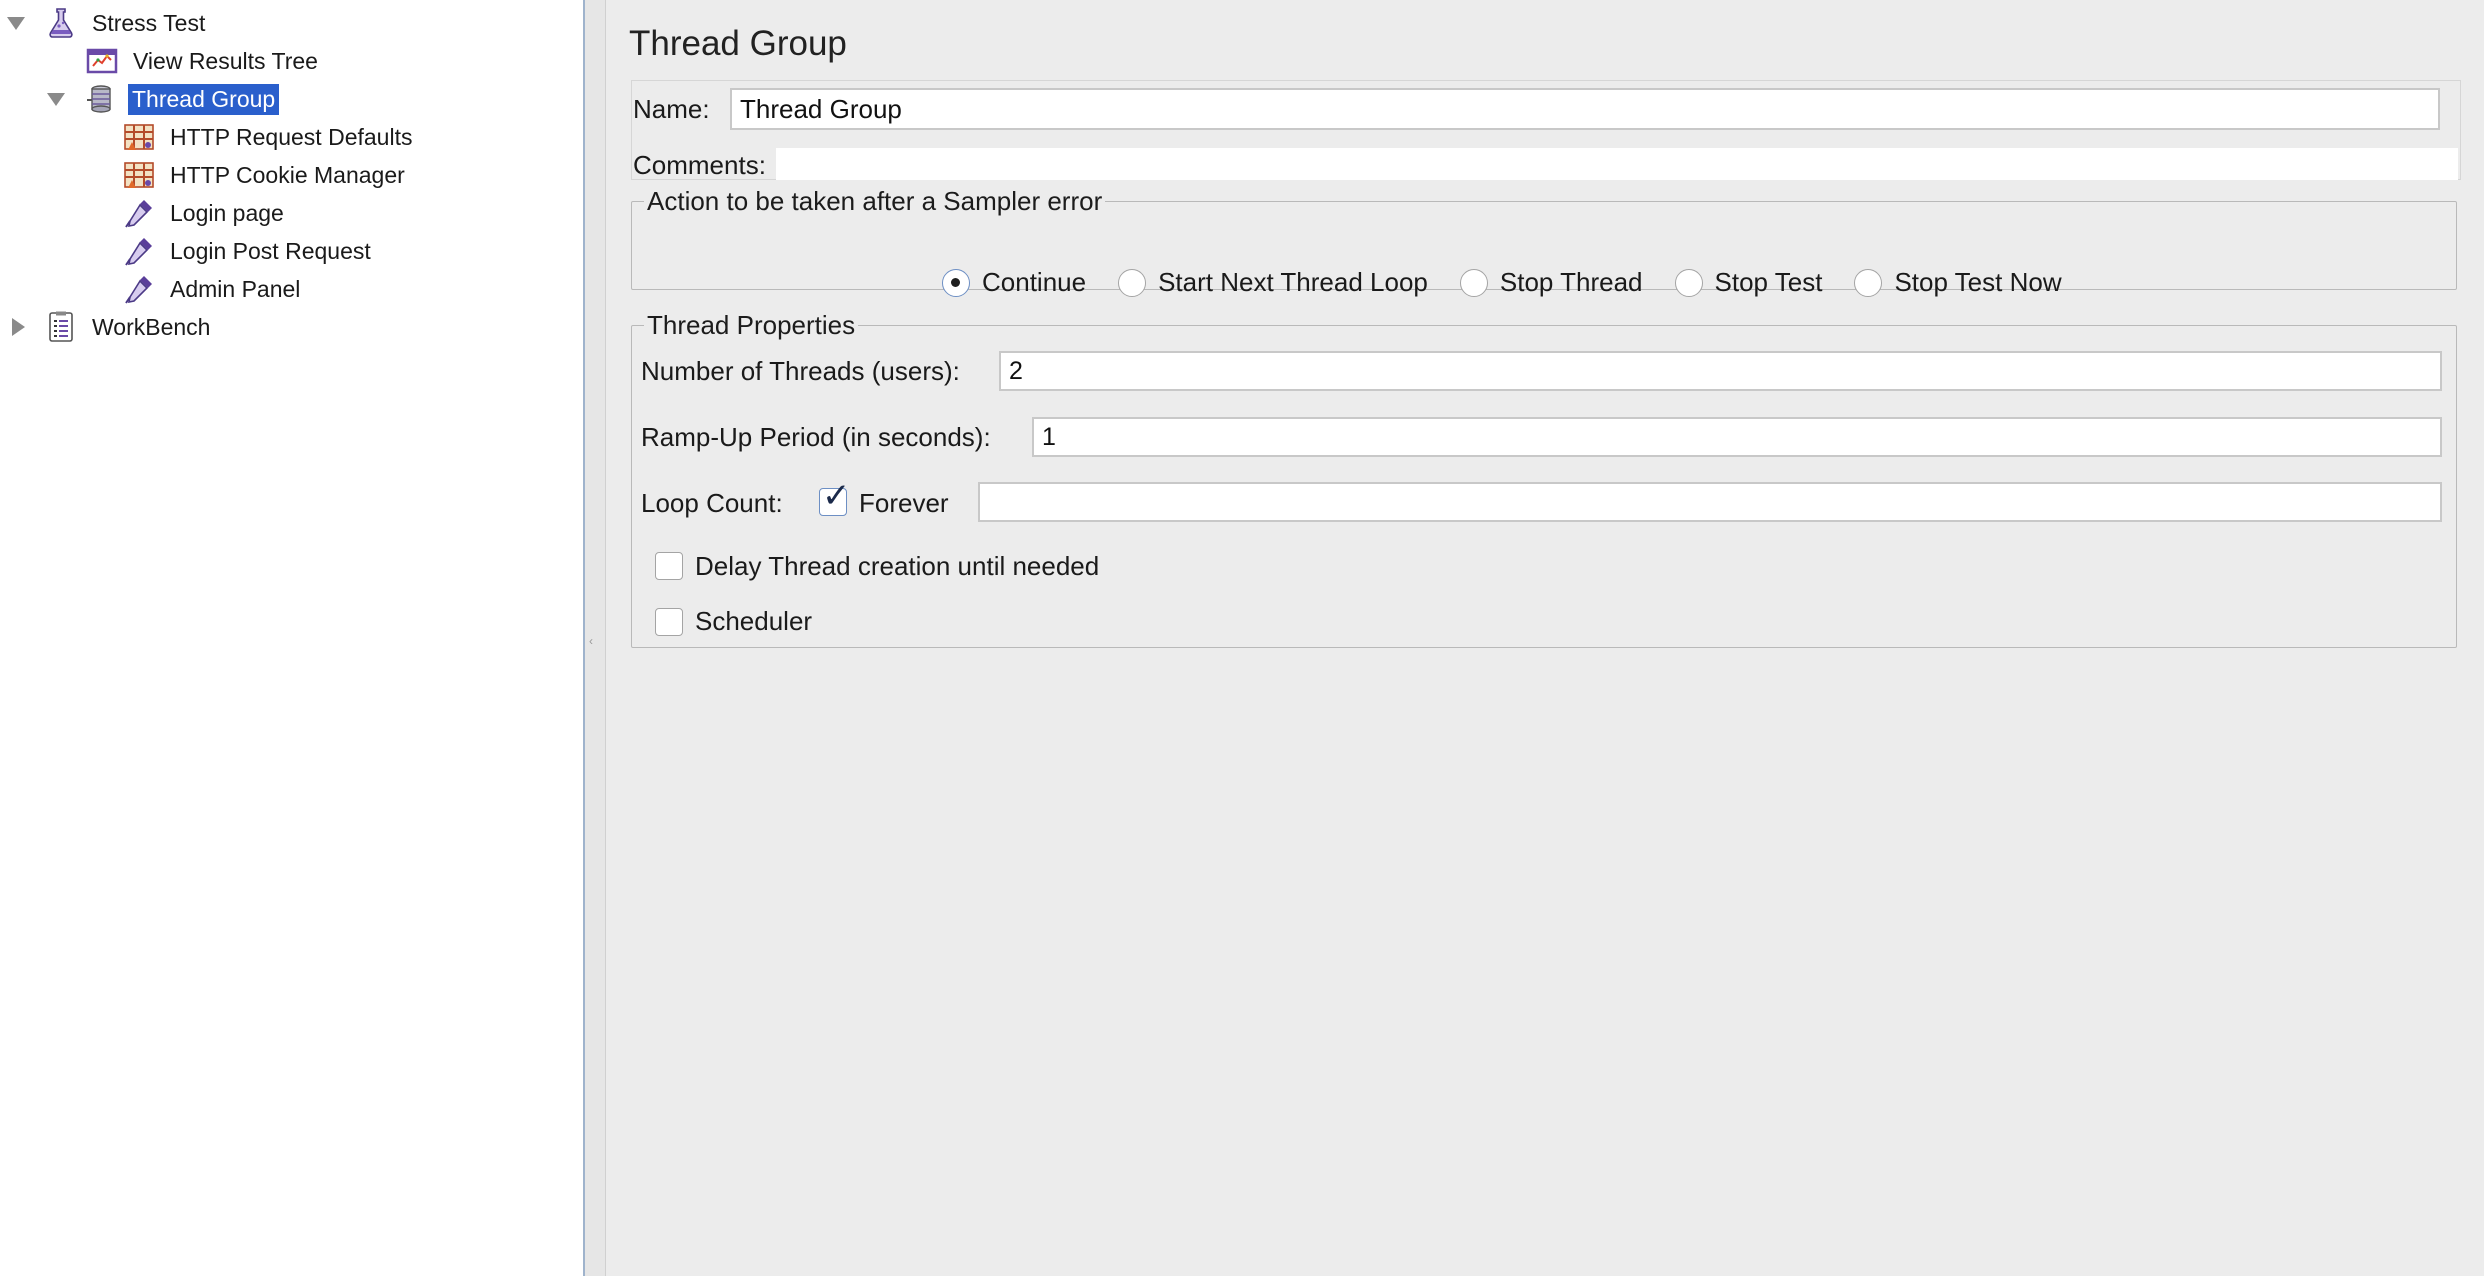  What do you see at coordinates (149, 22) in the screenshot?
I see `tree-node-label: Stress Test` at bounding box center [149, 22].